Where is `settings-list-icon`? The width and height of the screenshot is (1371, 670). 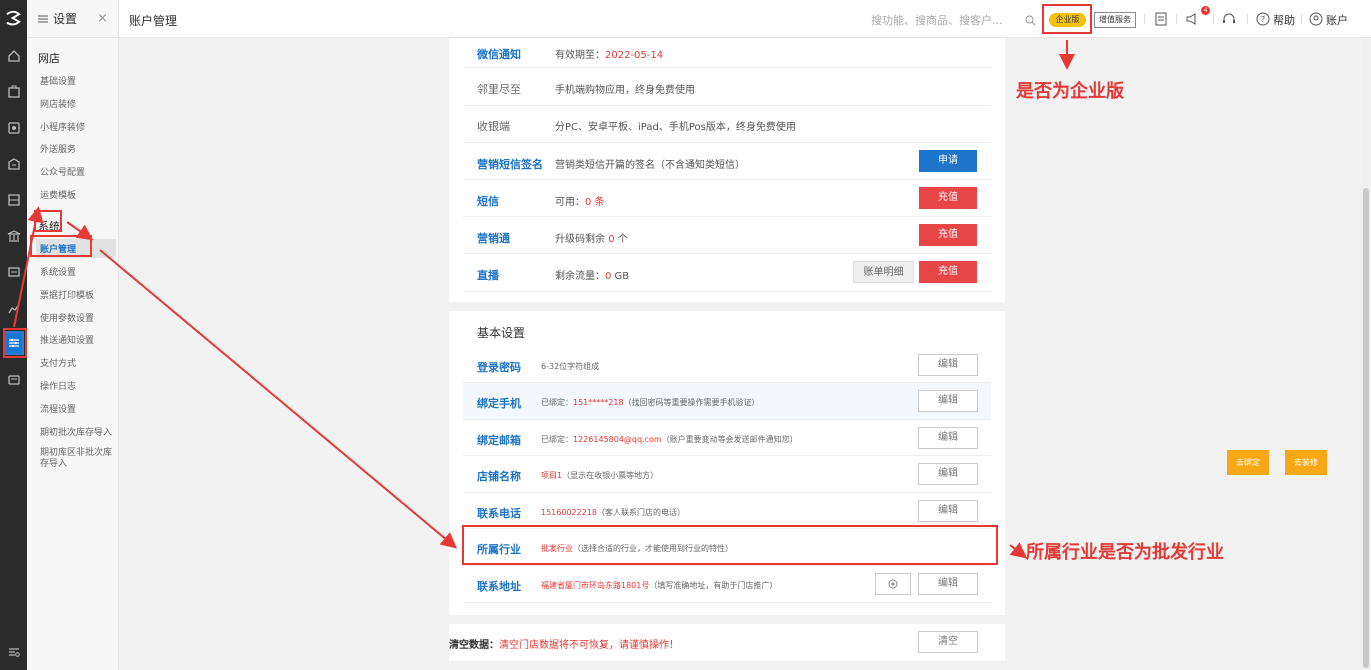 settings-list-icon is located at coordinates (43, 18).